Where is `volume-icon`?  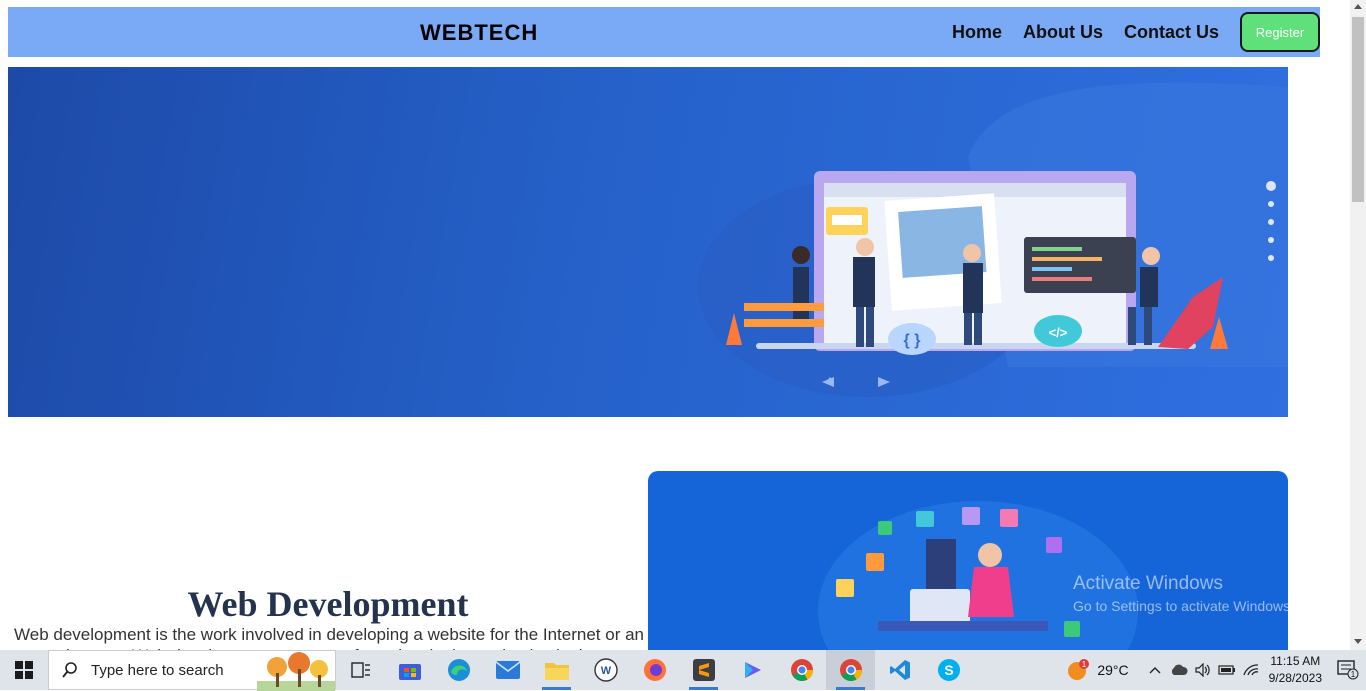 volume-icon is located at coordinates (1203, 670).